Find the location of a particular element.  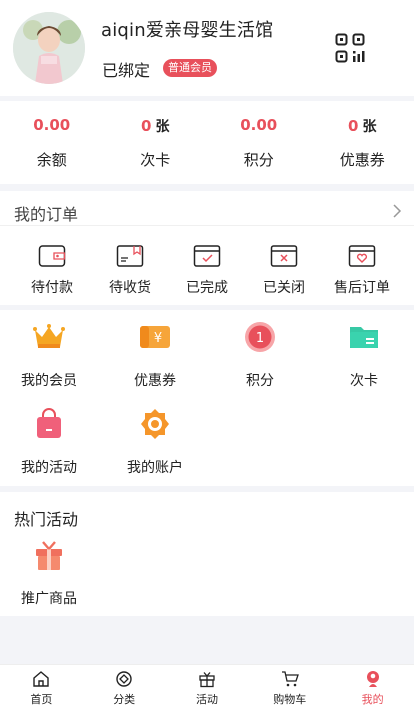

tab-activity: 活动 is located at coordinates (207, 688).